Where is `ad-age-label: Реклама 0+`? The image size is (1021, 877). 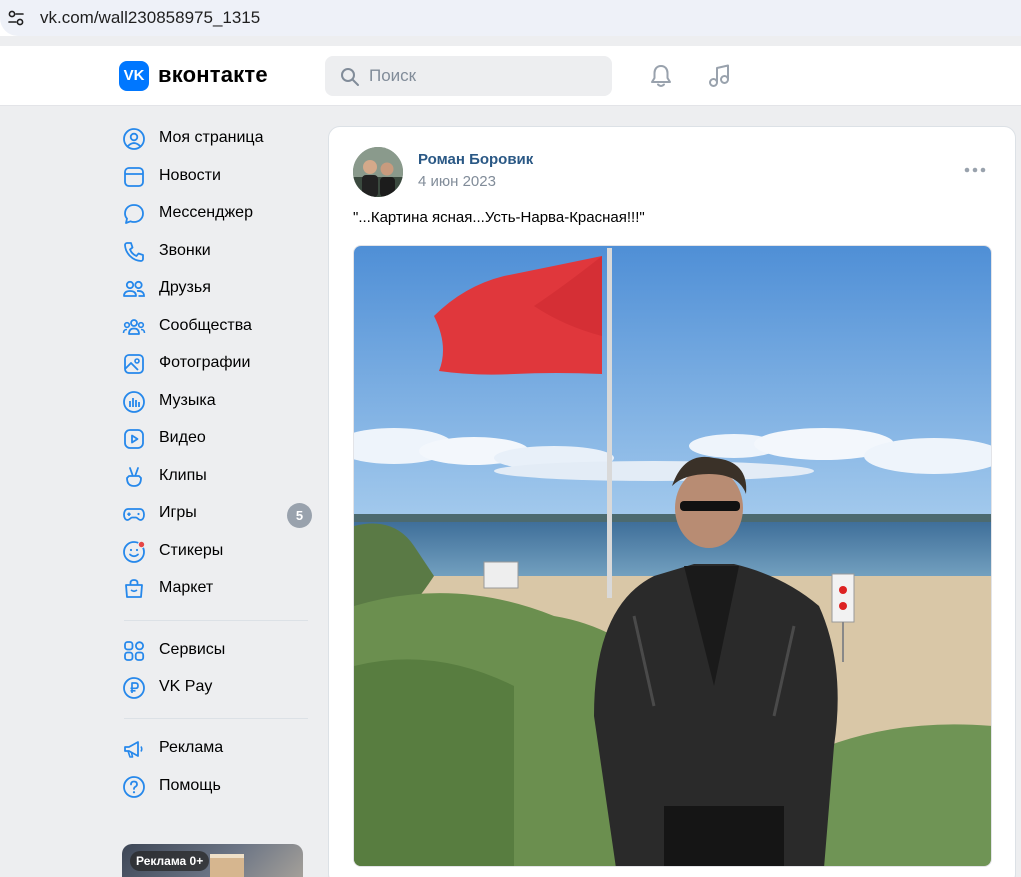 ad-age-label: Реклама 0+ is located at coordinates (170, 861).